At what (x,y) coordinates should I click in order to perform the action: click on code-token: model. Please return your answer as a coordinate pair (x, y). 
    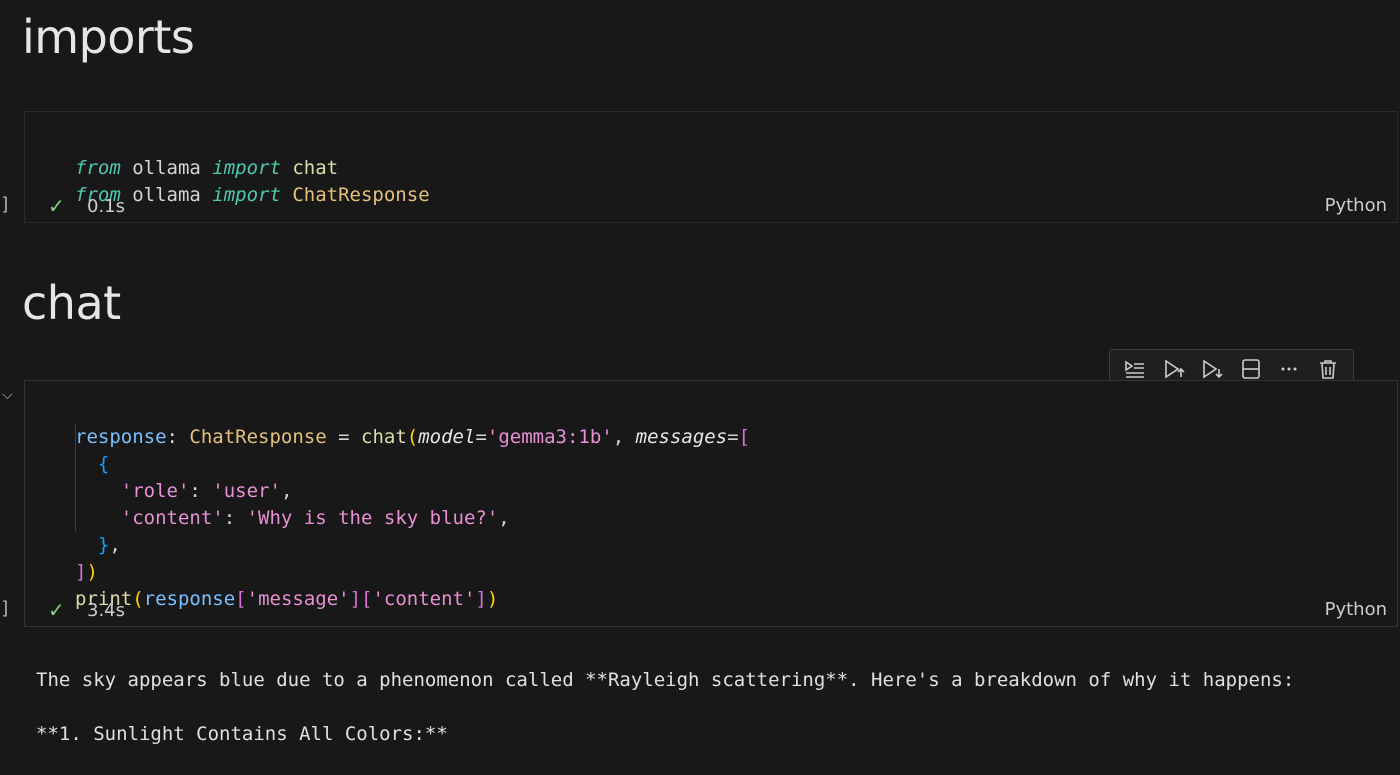
    Looking at the image, I should click on (447, 437).